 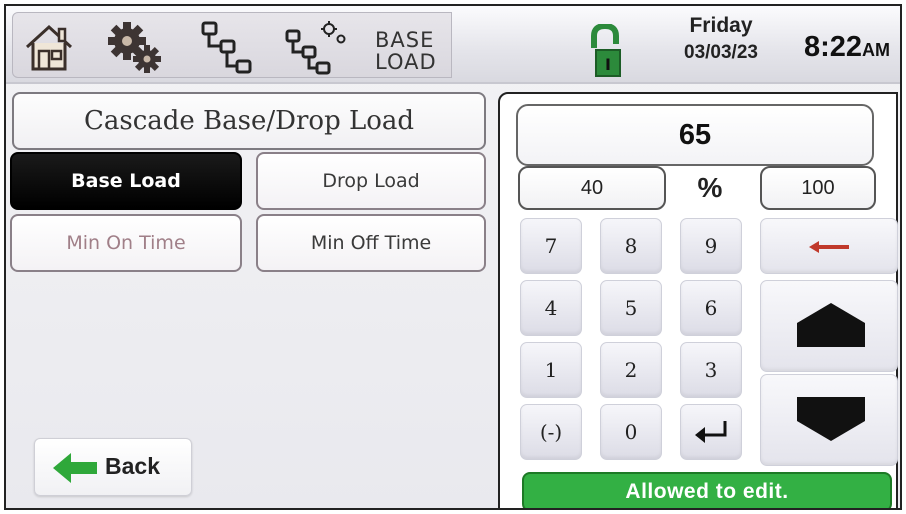 I want to click on key-7: 7, so click(x=551, y=246).